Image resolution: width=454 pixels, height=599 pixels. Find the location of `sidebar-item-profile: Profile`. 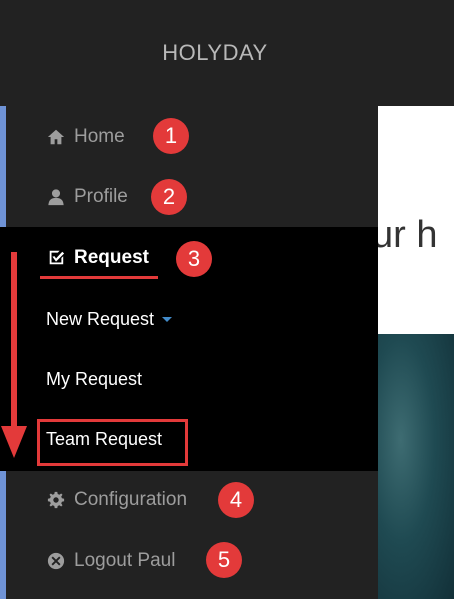

sidebar-item-profile: Profile is located at coordinates (192, 197).